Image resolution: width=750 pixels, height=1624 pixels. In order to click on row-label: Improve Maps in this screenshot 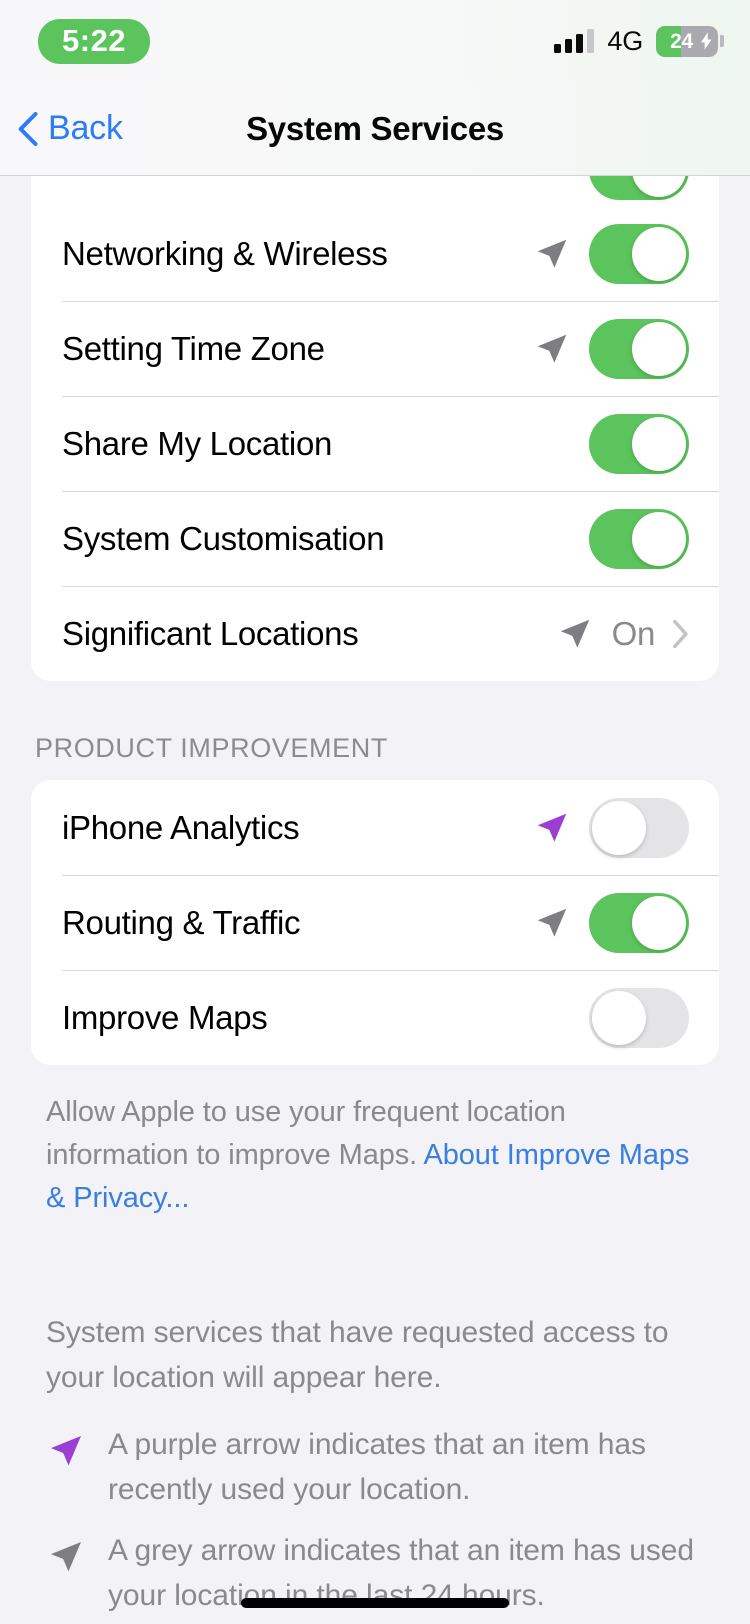, I will do `click(165, 1017)`.